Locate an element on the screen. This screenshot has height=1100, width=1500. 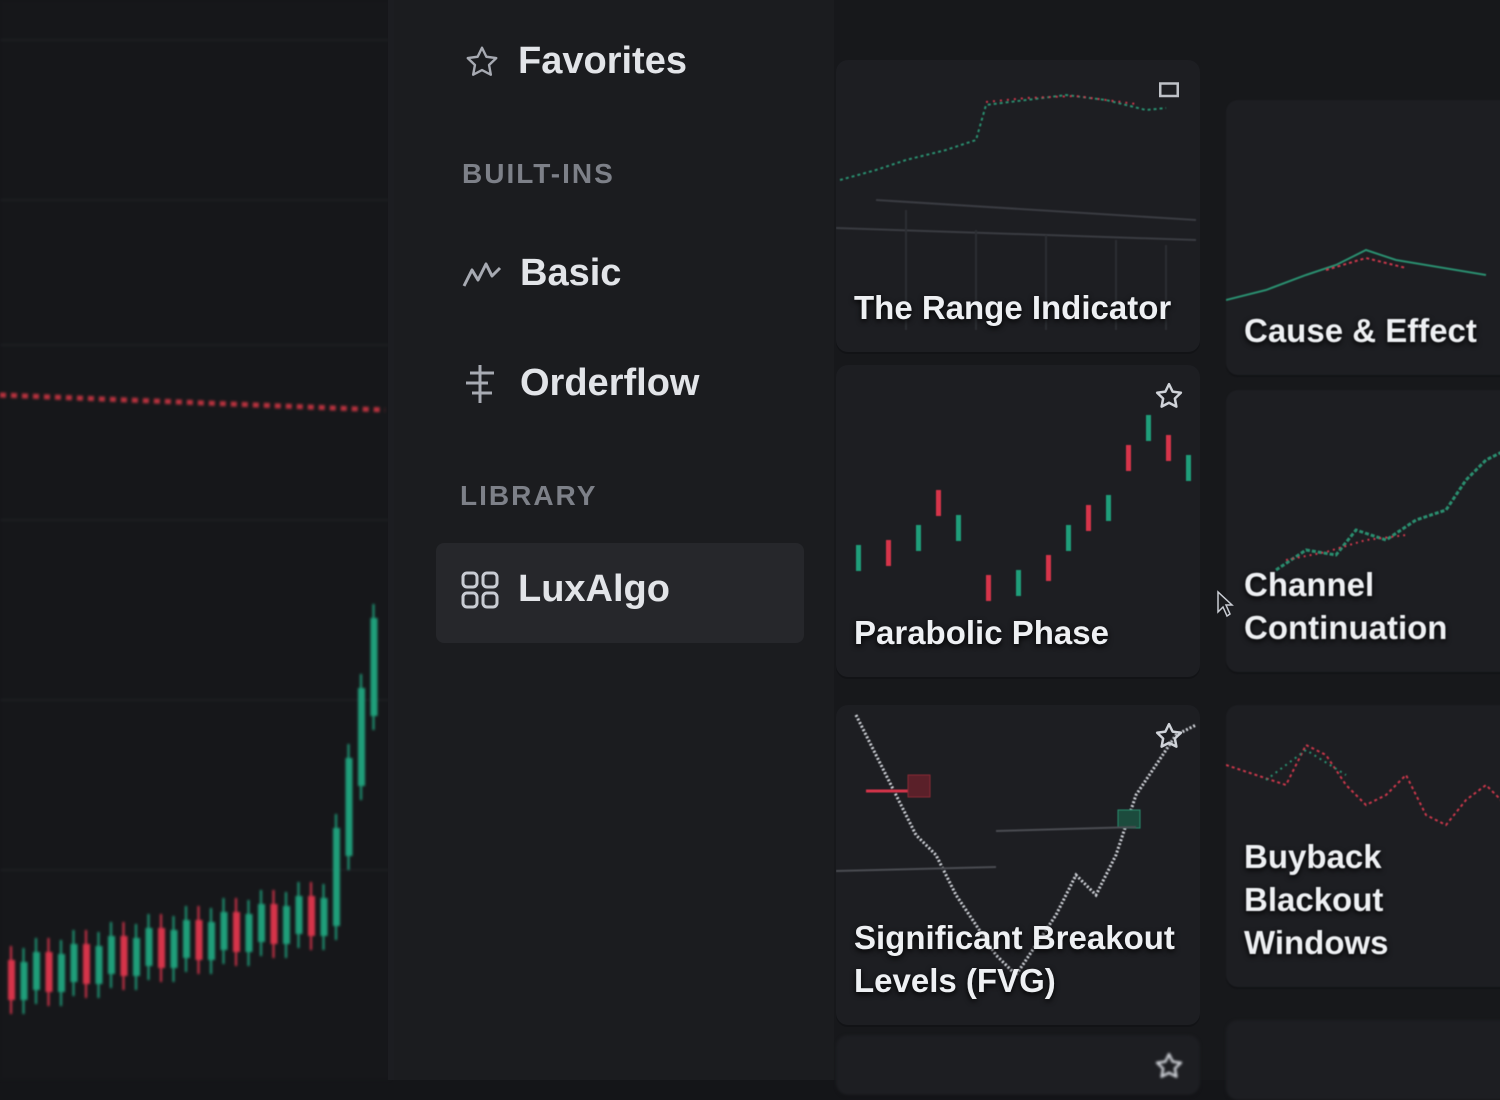
section-header-library: LIBRARY is located at coordinates (529, 495).